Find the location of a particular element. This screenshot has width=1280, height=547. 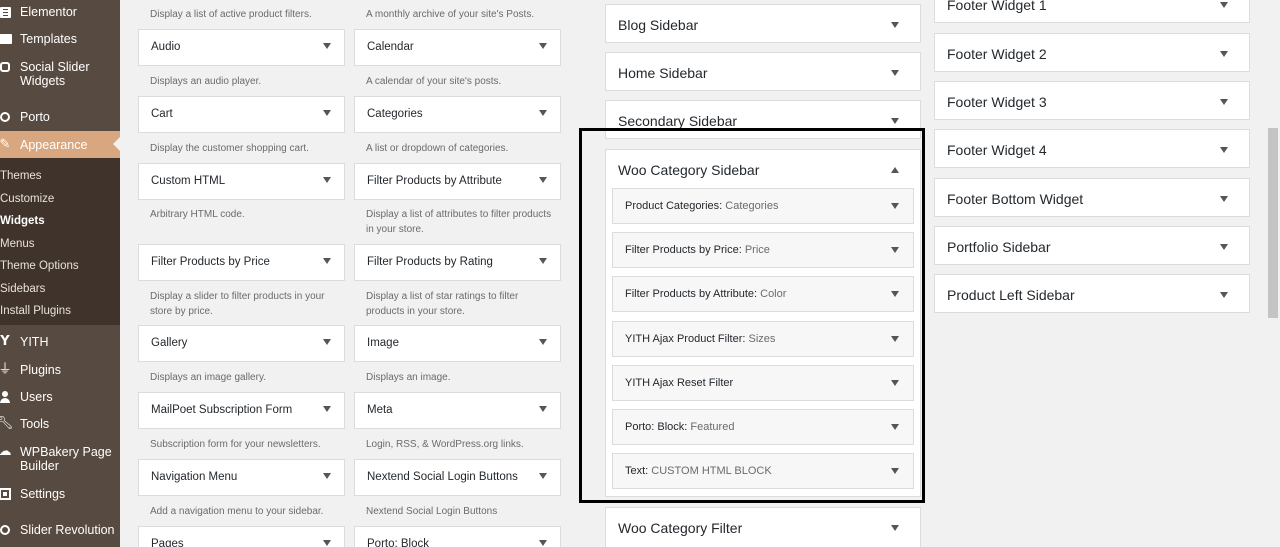

wpbakery-icon: ☁ is located at coordinates (6, 451).